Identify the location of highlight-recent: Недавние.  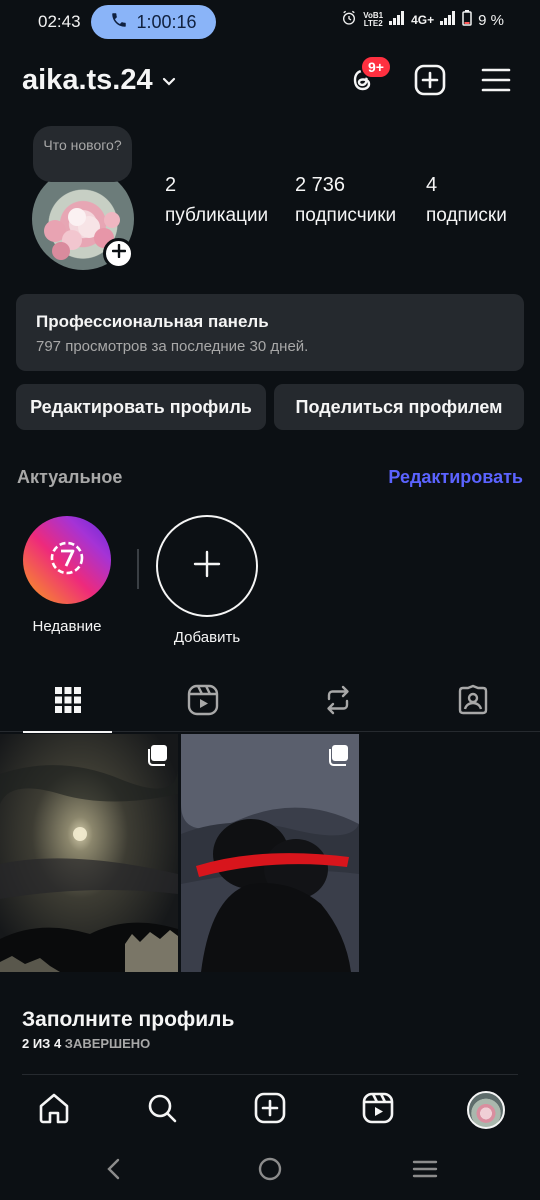
(67, 575).